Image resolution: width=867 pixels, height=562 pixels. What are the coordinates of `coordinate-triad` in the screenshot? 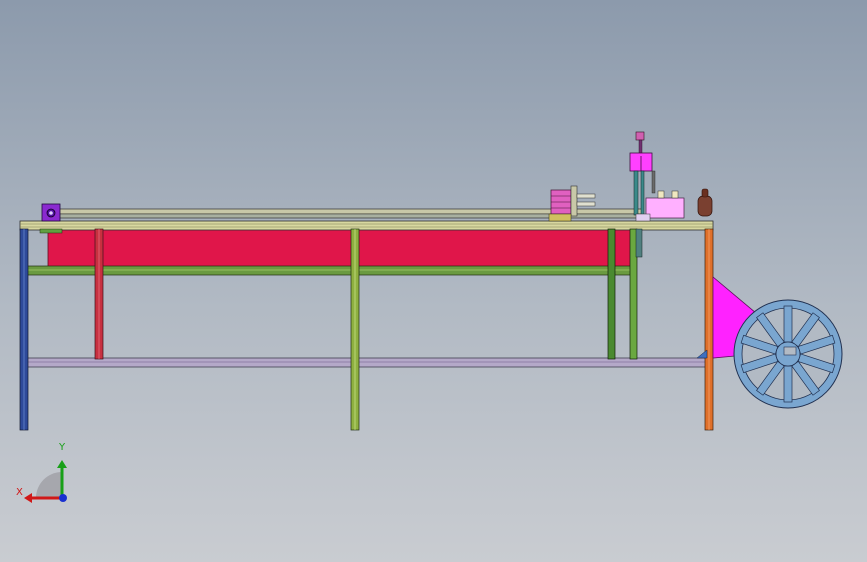 It's located at (45, 481).